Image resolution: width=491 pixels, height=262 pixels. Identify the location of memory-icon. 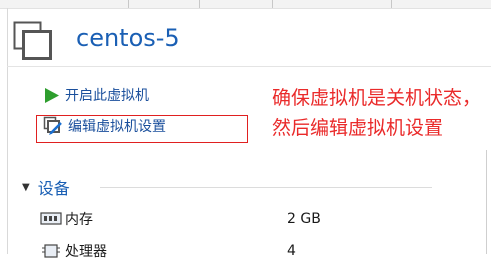
(51, 218).